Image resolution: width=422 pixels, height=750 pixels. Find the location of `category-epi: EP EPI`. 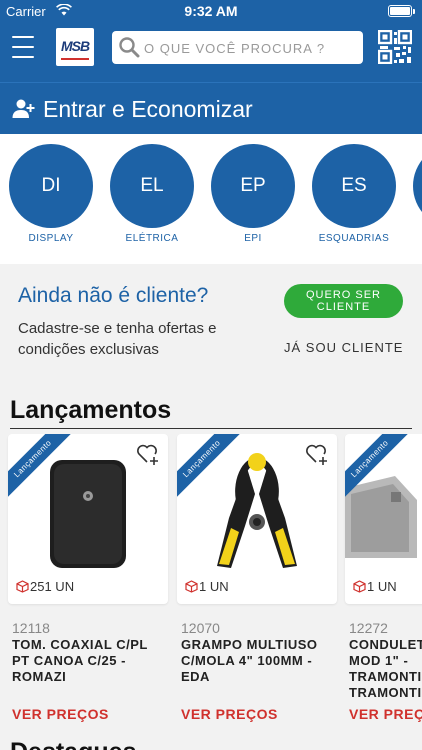

category-epi: EP EPI is located at coordinates (253, 194).